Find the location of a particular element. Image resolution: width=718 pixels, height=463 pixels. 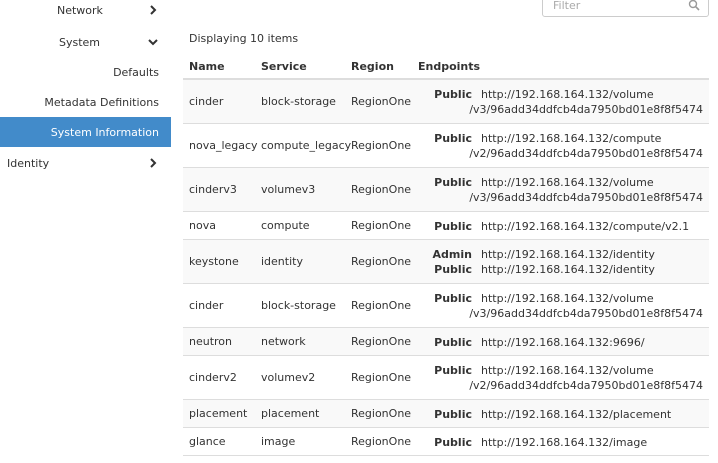

endpoint-entry: Public http://192.168.164.132/placement is located at coordinates (553, 414).